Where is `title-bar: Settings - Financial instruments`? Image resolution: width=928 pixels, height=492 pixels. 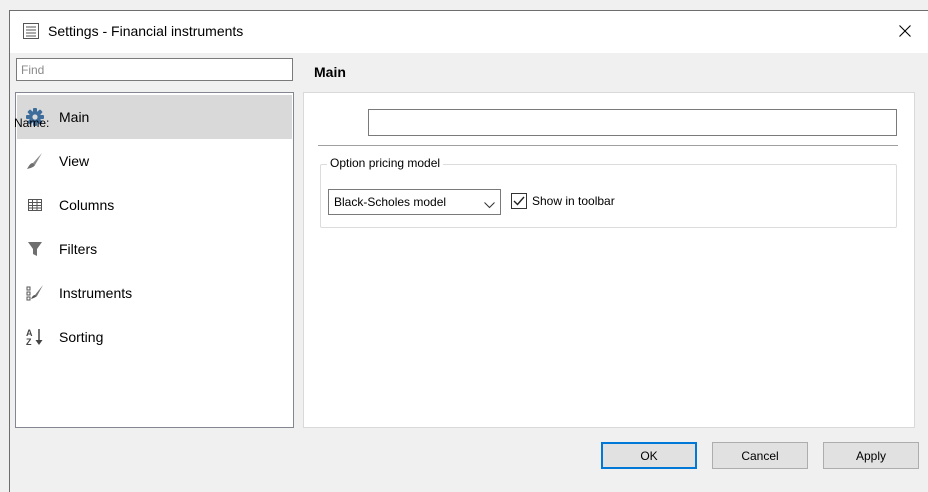 title-bar: Settings - Financial instruments is located at coordinates (469, 32).